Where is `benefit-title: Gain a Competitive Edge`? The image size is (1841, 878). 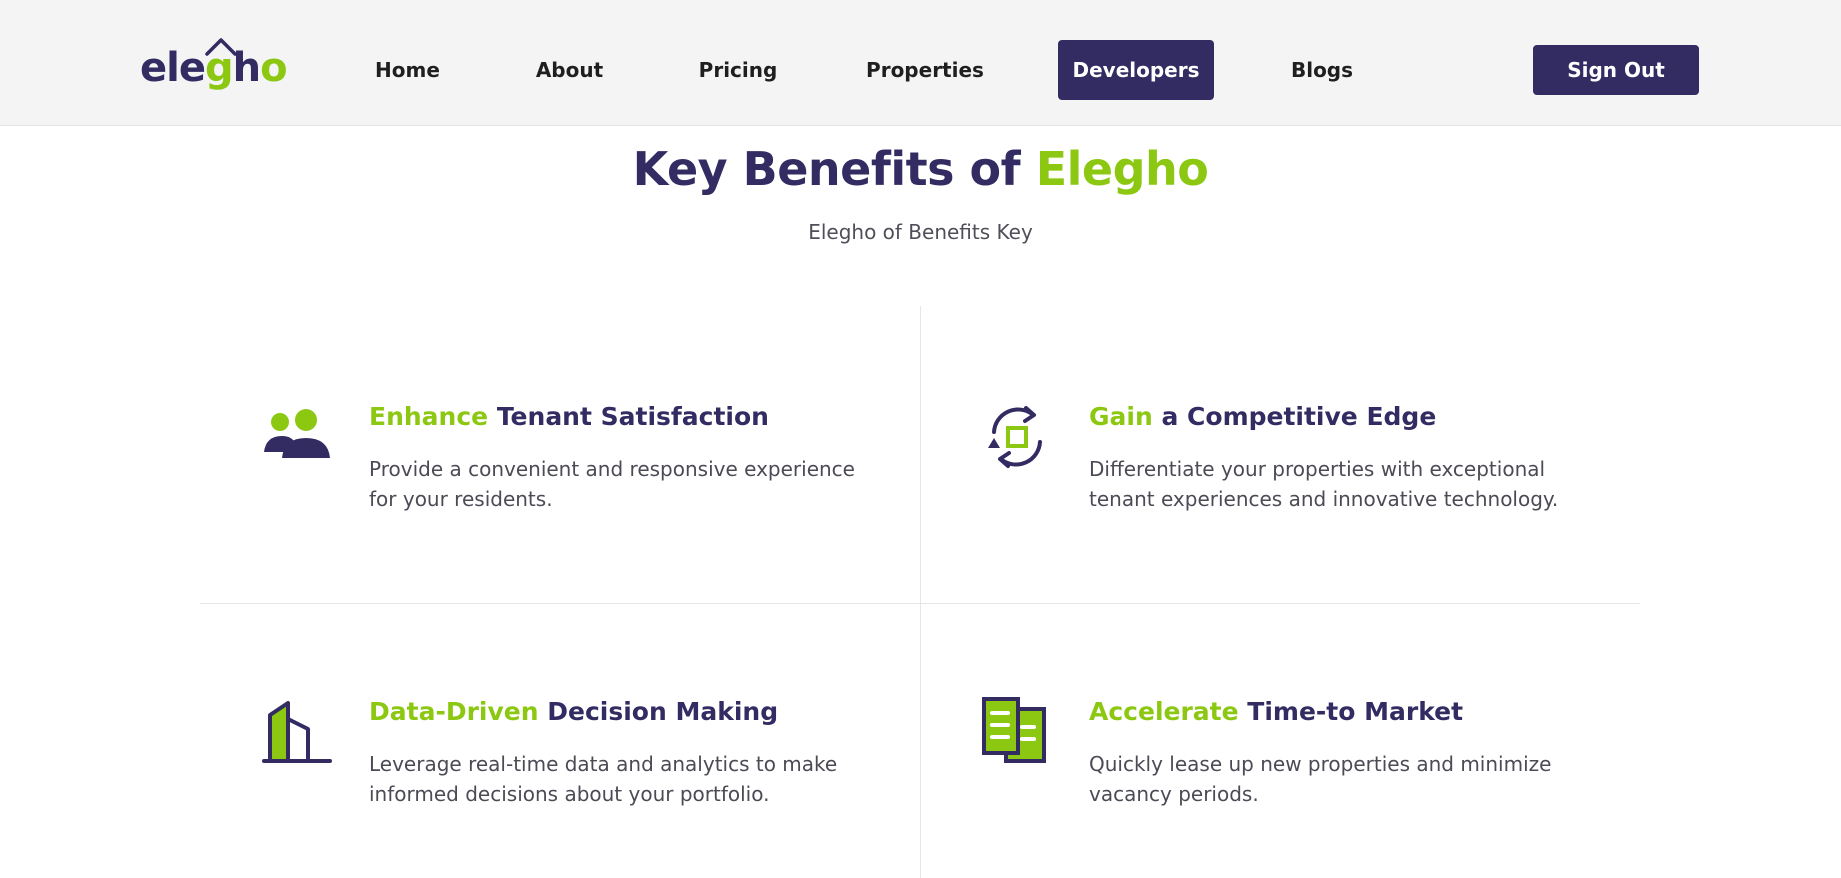 benefit-title: Gain a Competitive Edge is located at coordinates (1263, 416).